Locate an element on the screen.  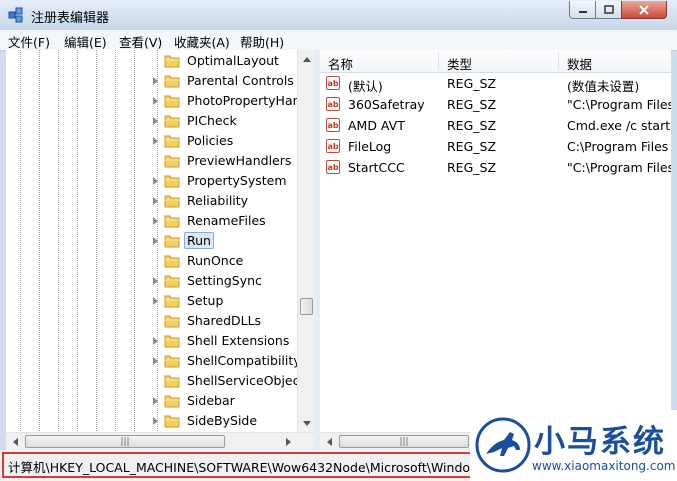
tree-item: SideBySide is located at coordinates (153, 421).